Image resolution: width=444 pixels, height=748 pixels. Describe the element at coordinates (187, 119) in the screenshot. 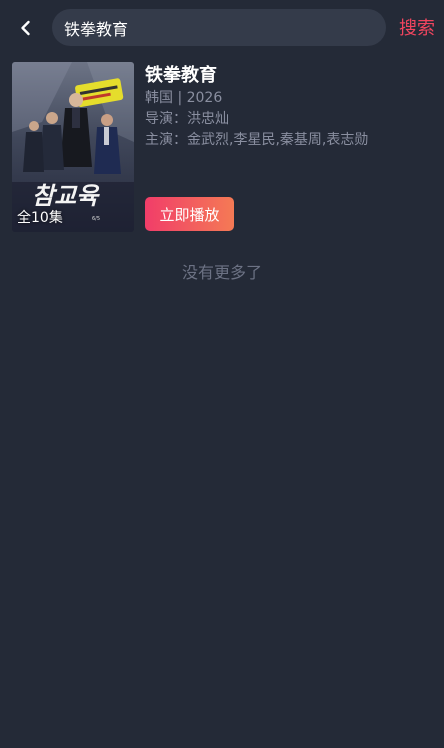

I see `result-director: 导演：洪忠灿` at that location.